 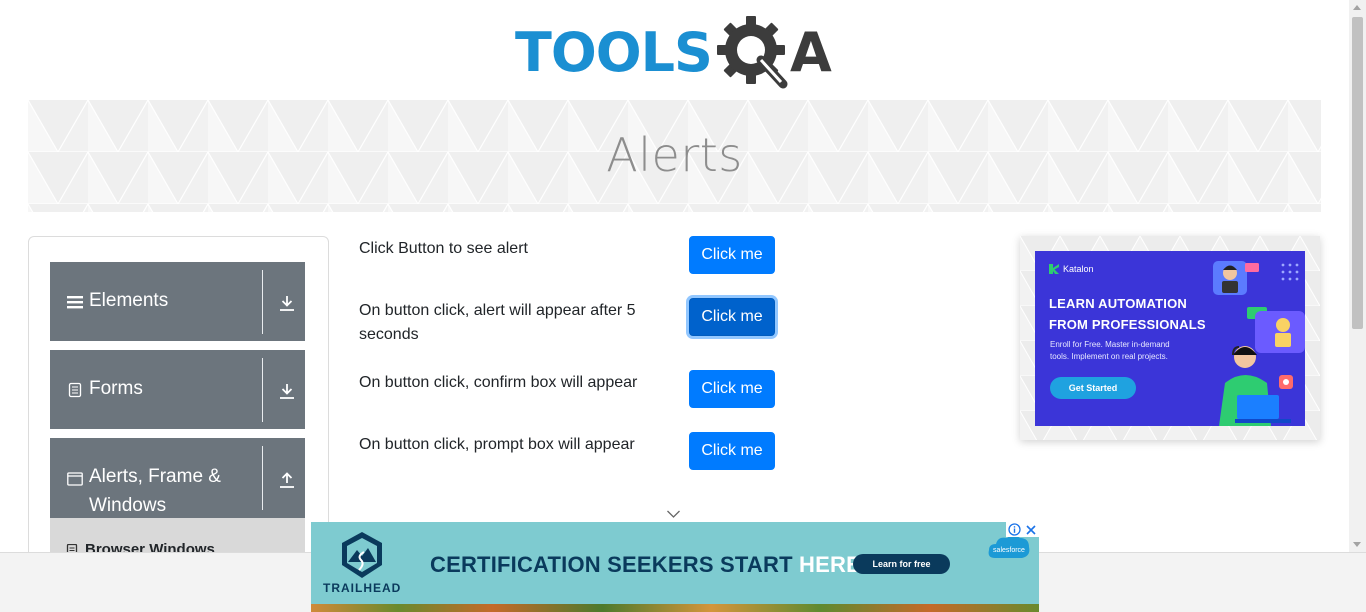 I want to click on upload-arrow-icon, so click(x=287, y=480).